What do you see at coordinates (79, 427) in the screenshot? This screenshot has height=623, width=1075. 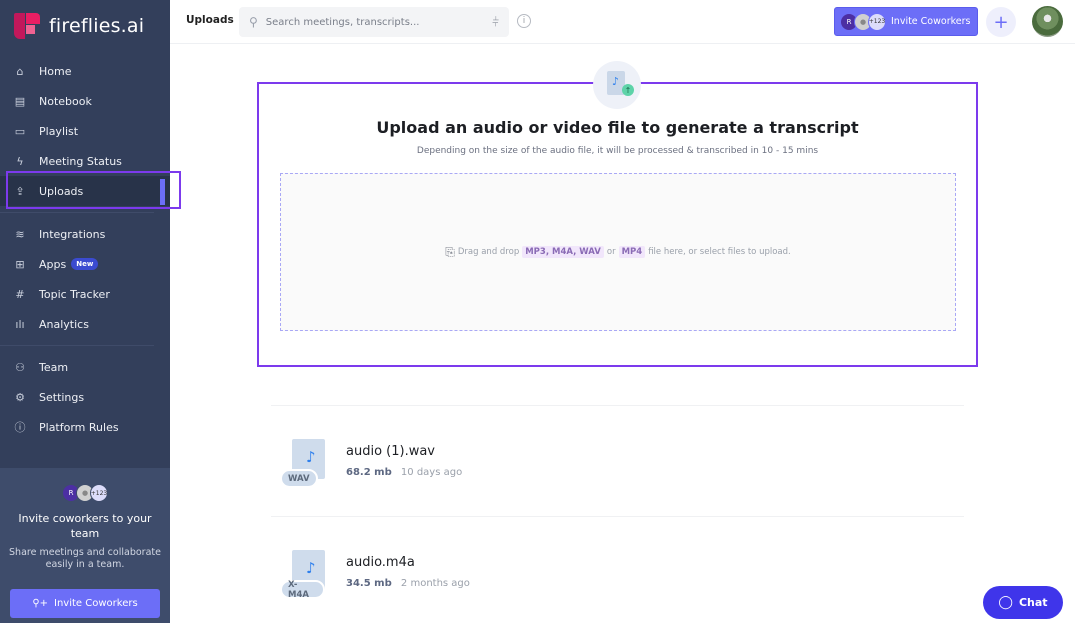 I see `sidebar-item-label: Platform Rules` at bounding box center [79, 427].